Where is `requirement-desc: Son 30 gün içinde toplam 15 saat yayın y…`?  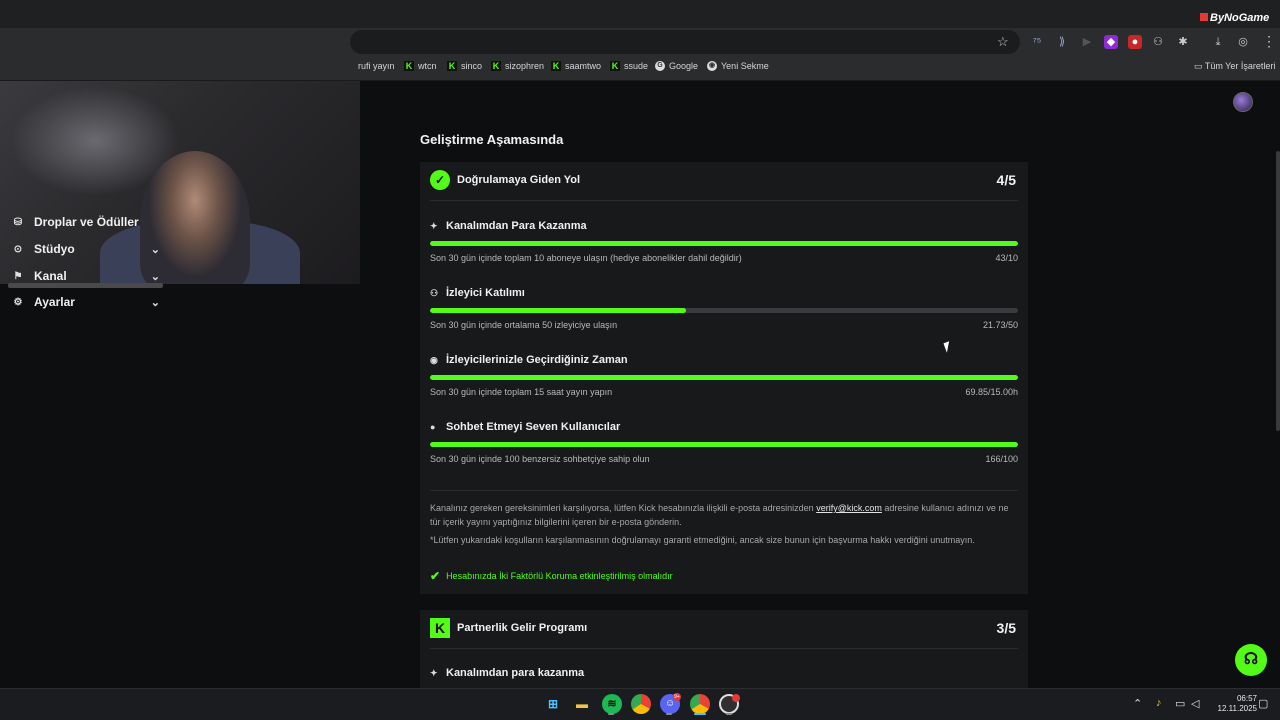
requirement-desc: Son 30 gün içinde toplam 15 saat yayın y… is located at coordinates (521, 392).